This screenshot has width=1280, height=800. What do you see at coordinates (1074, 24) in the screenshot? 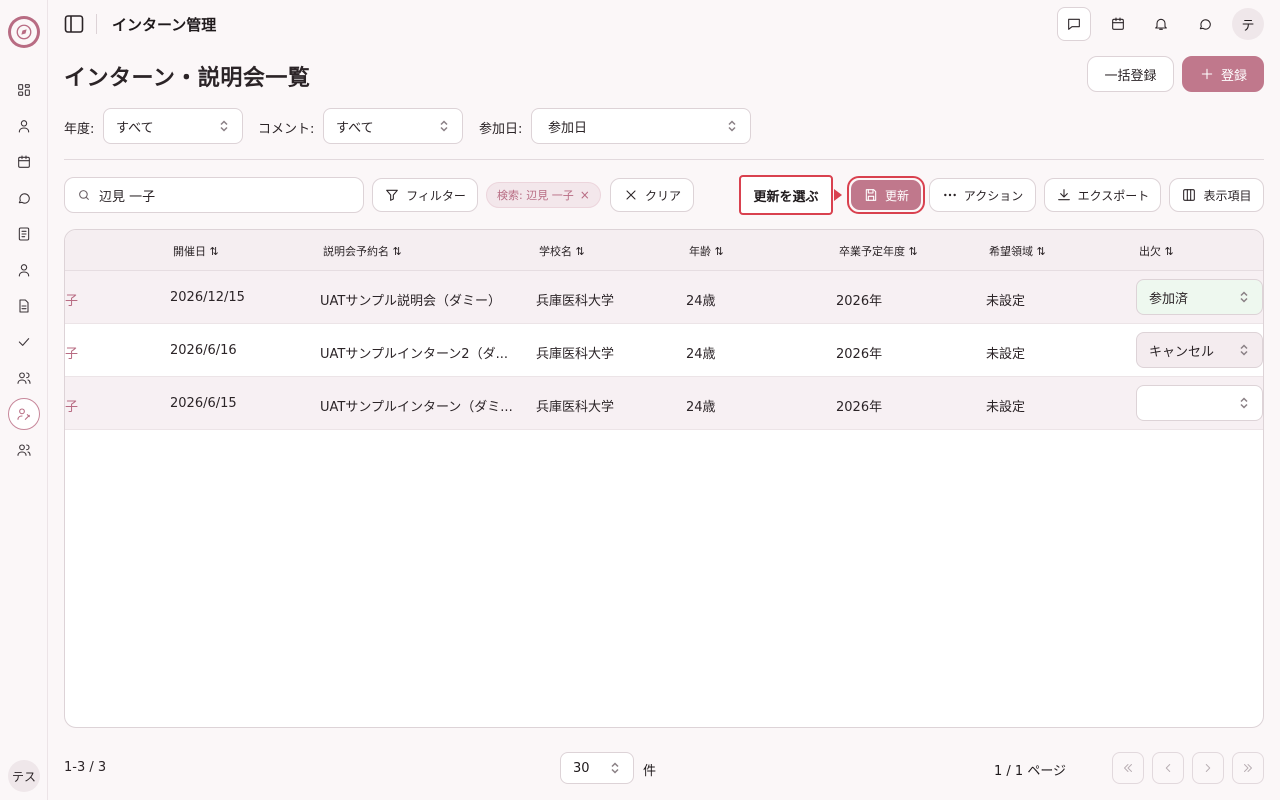
I see `message-square-icon` at bounding box center [1074, 24].